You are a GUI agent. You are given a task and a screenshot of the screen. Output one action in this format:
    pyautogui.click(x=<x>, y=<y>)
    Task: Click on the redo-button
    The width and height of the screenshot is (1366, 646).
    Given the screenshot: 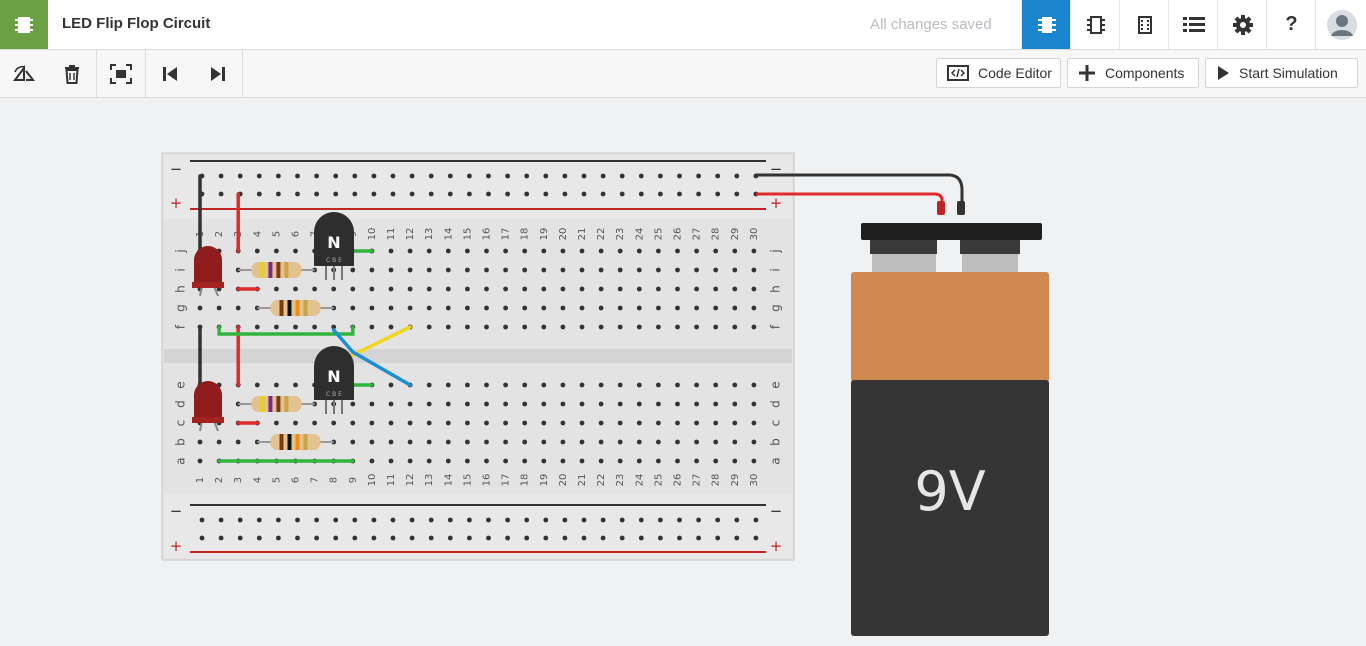 What is the action you would take?
    pyautogui.click(x=218, y=73)
    